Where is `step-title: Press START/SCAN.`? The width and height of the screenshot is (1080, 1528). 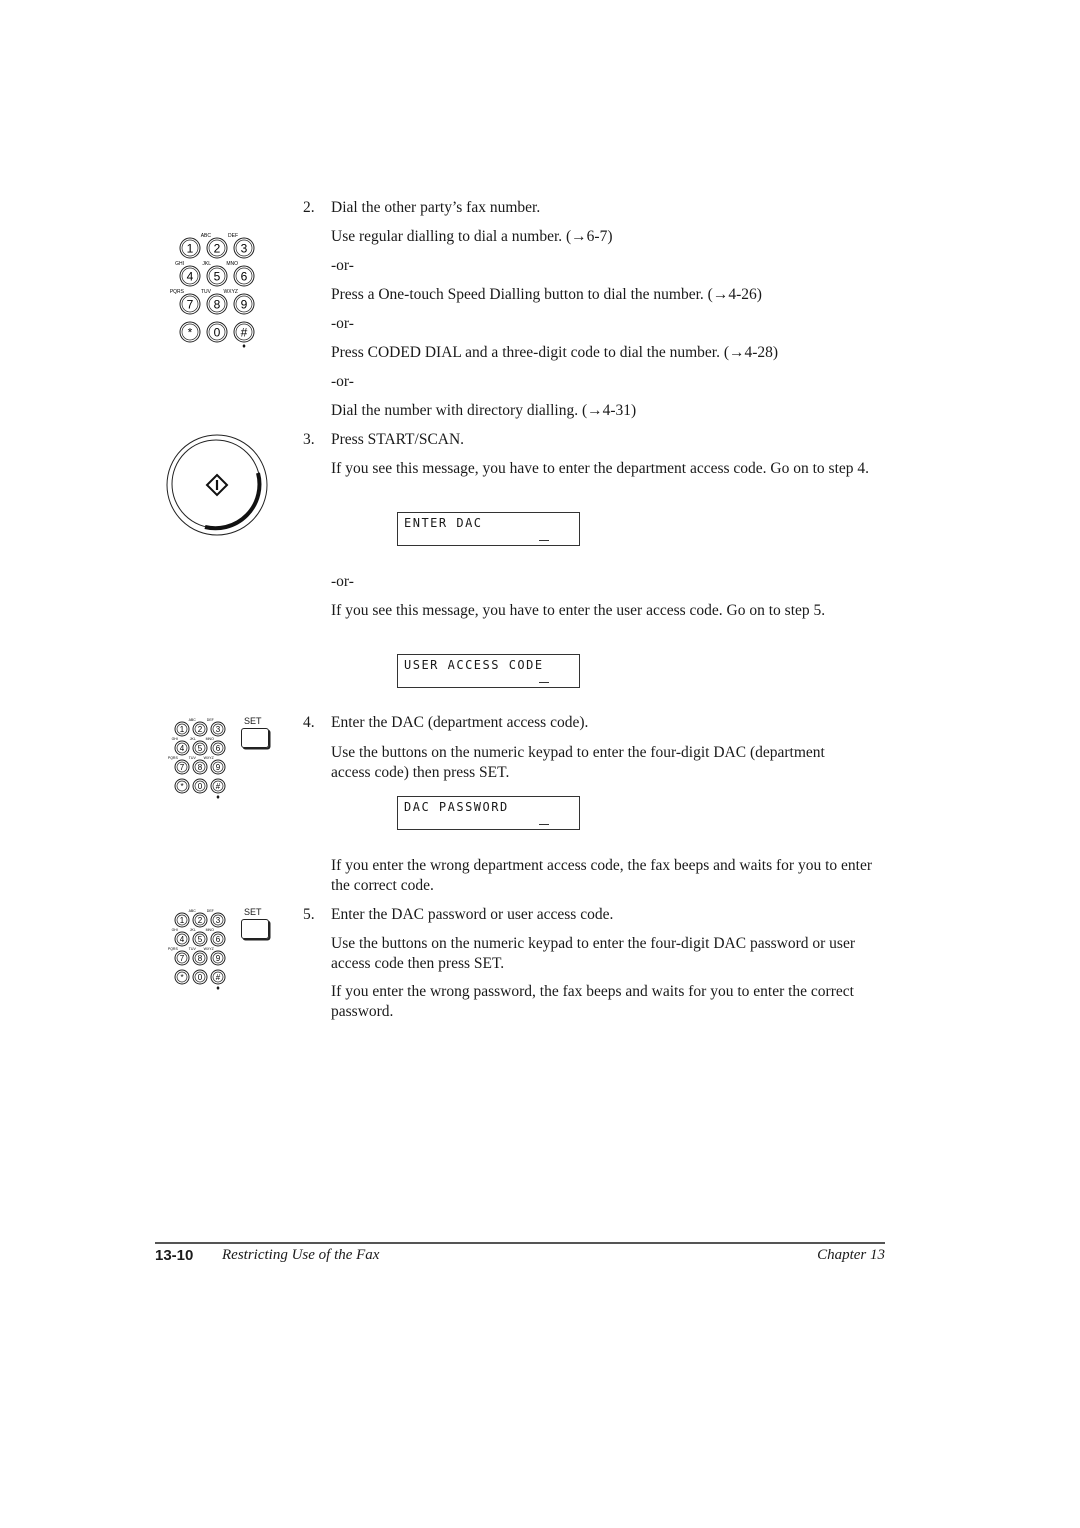 step-title: Press START/SCAN. is located at coordinates (398, 439).